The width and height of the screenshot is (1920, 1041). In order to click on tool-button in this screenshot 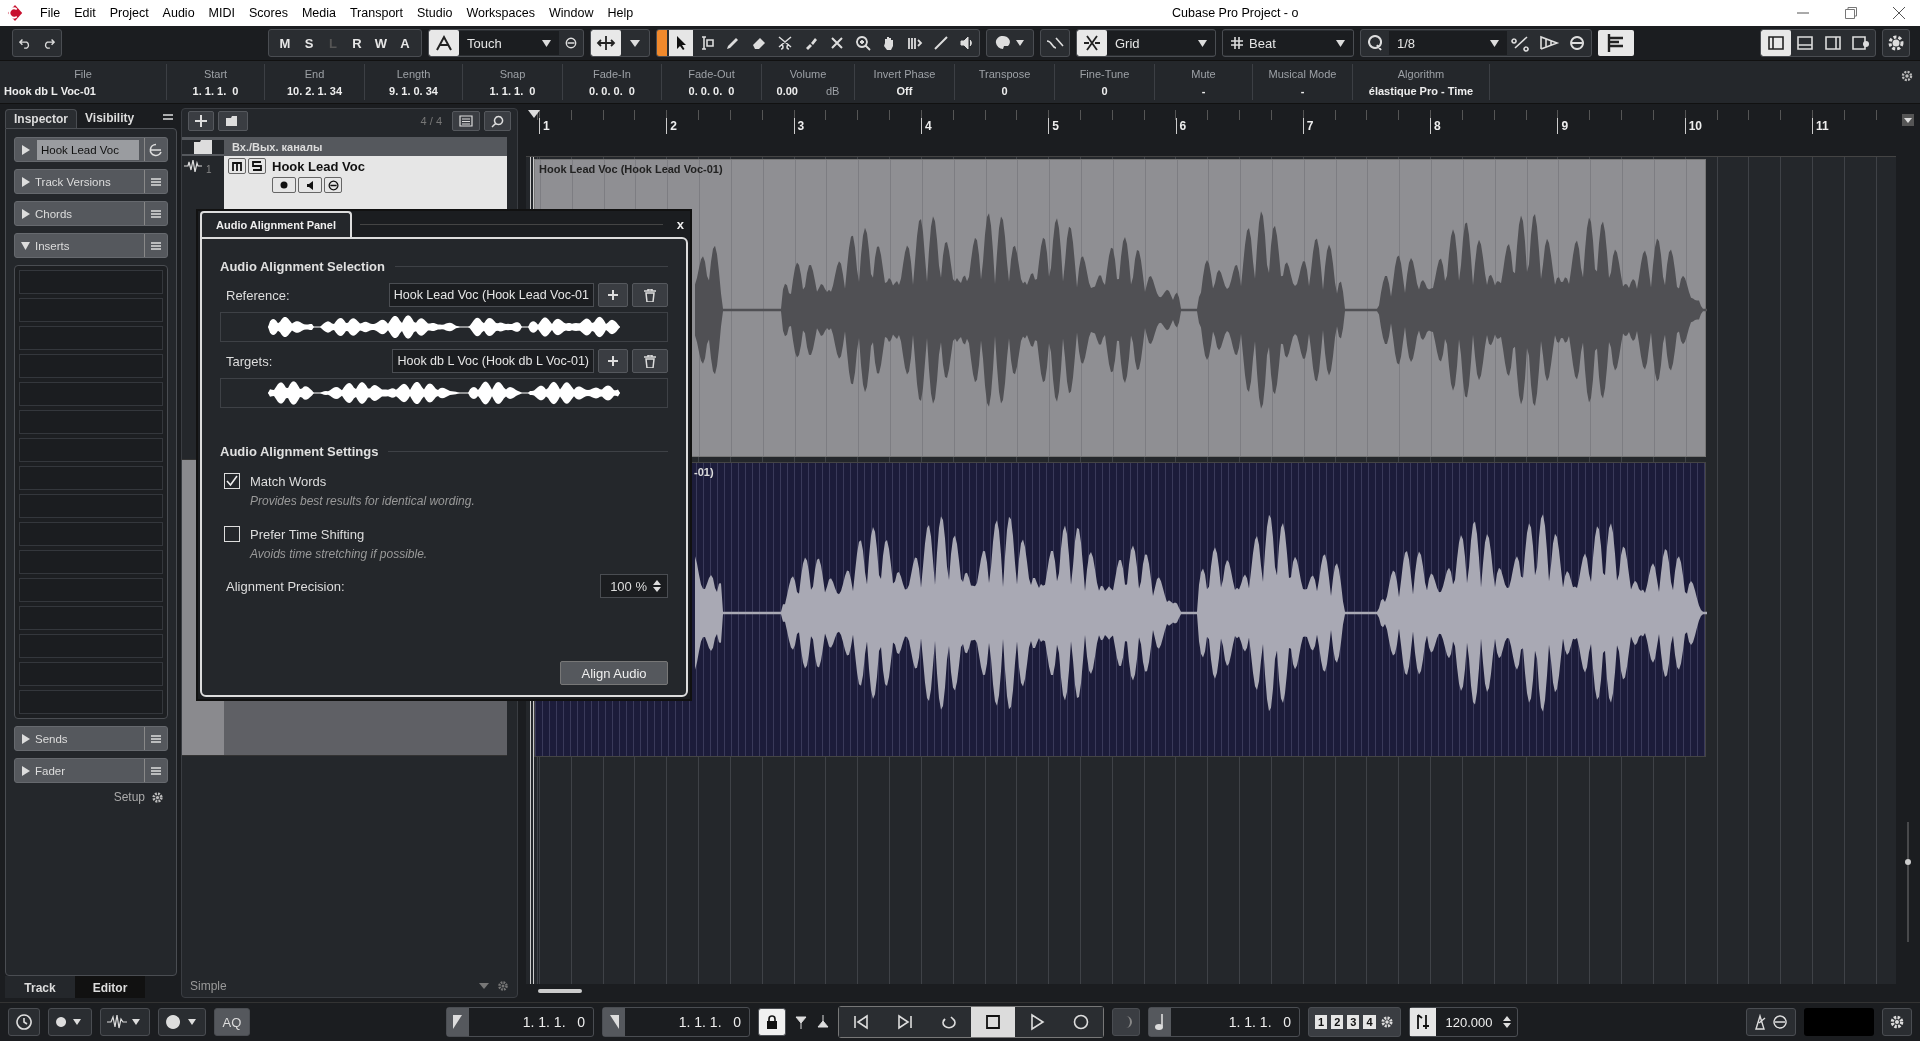, I will do `click(681, 43)`.